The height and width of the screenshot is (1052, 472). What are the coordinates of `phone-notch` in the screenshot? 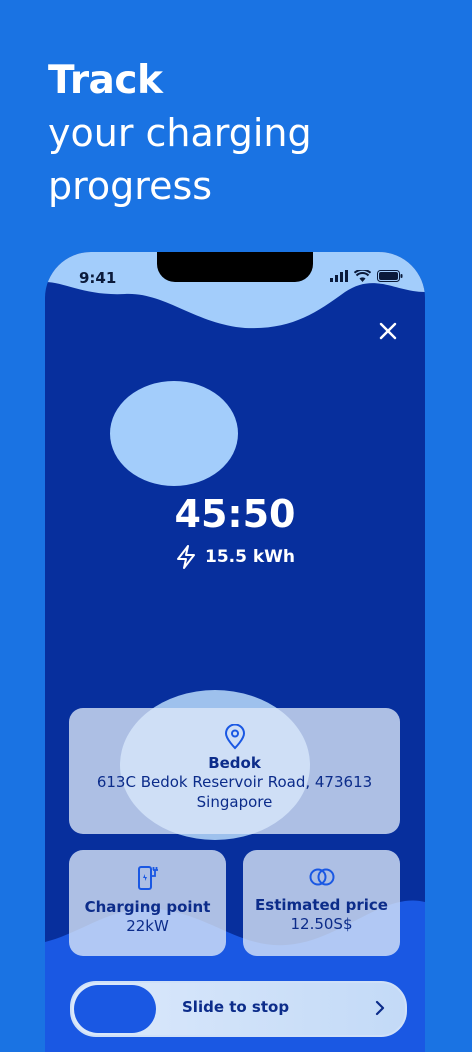 It's located at (235, 267).